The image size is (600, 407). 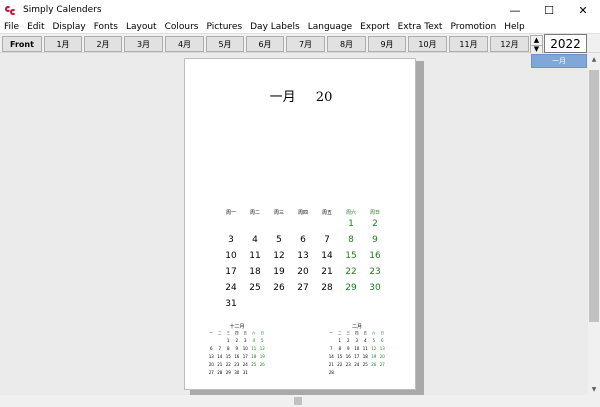 What do you see at coordinates (245, 333) in the screenshot?
I see `mini-weekday: 五` at bounding box center [245, 333].